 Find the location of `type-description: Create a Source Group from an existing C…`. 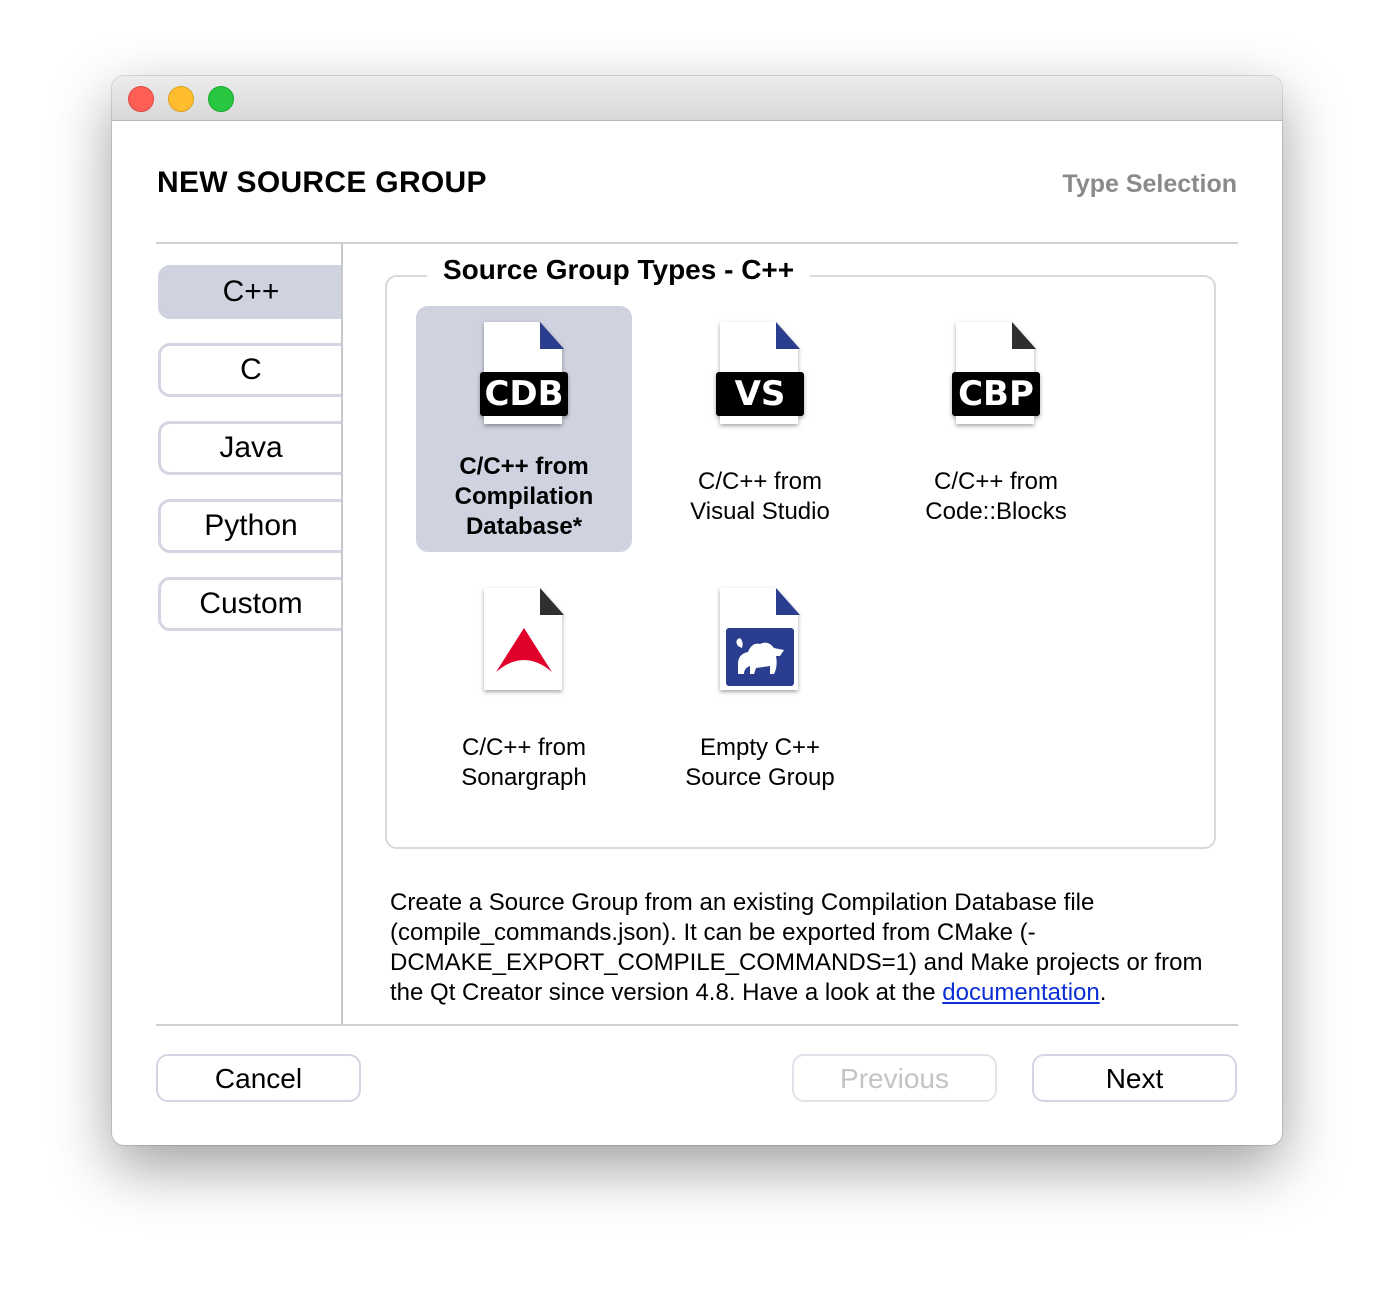

type-description: Create a Source Group from an existing C… is located at coordinates (810, 948).